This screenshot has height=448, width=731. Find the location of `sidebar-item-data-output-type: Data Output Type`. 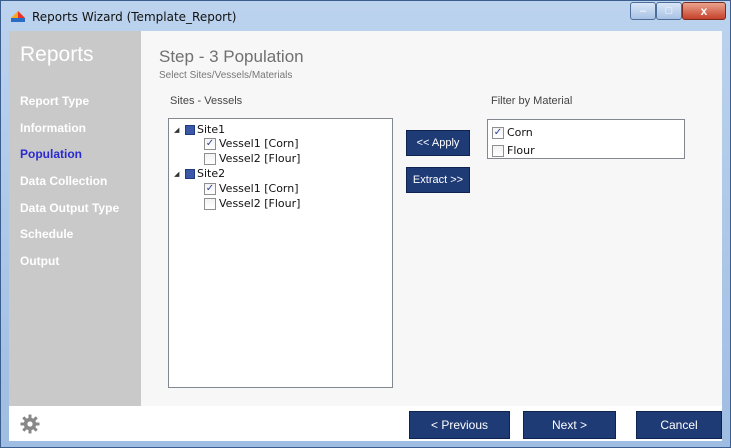

sidebar-item-data-output-type: Data Output Type is located at coordinates (69, 208).